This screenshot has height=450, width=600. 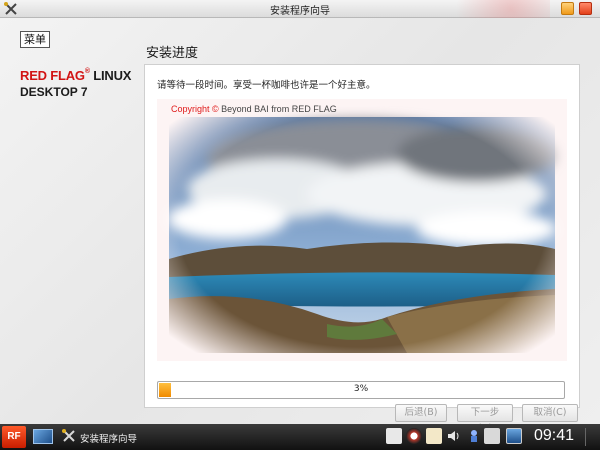 What do you see at coordinates (454, 436) in the screenshot?
I see `volume-icon` at bounding box center [454, 436].